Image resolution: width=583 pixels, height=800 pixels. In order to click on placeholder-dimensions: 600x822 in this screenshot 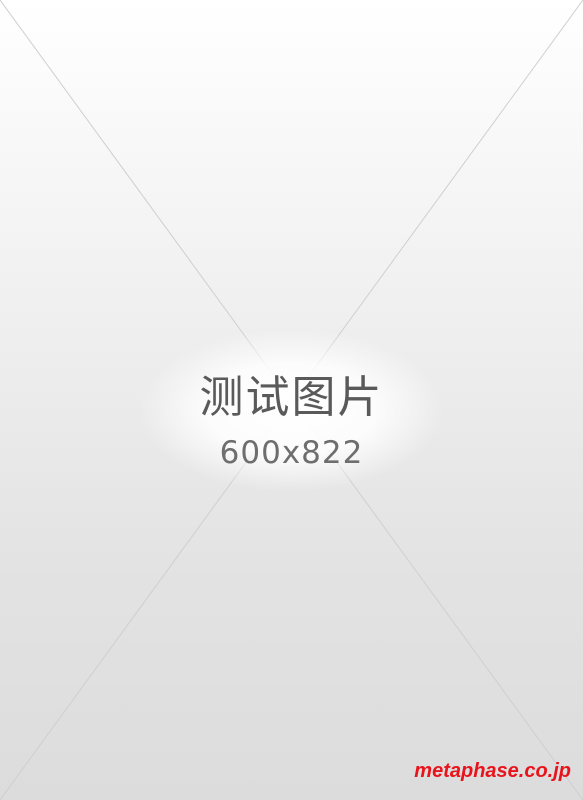, I will do `click(291, 453)`.